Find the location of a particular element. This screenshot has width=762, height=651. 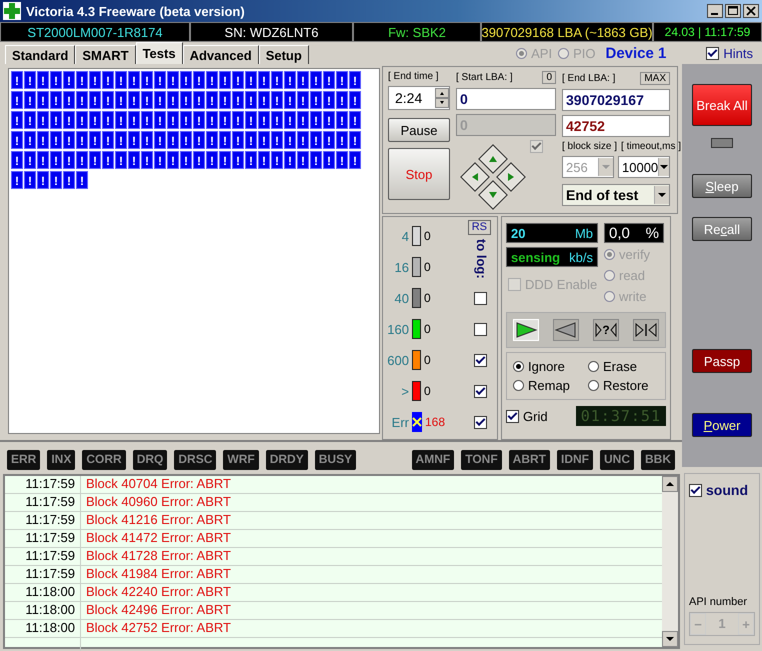

latency-label: Err is located at coordinates (399, 422).